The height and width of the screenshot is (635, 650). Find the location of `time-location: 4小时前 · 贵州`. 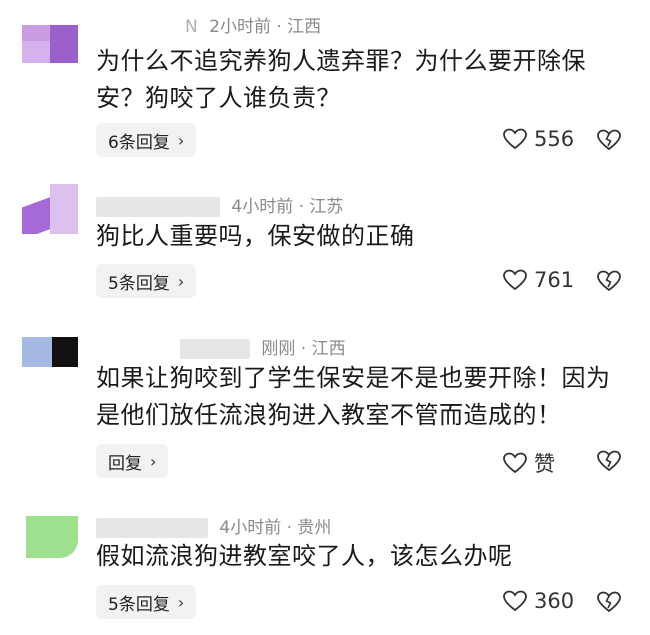

time-location: 4小时前 · 贵州 is located at coordinates (275, 528).